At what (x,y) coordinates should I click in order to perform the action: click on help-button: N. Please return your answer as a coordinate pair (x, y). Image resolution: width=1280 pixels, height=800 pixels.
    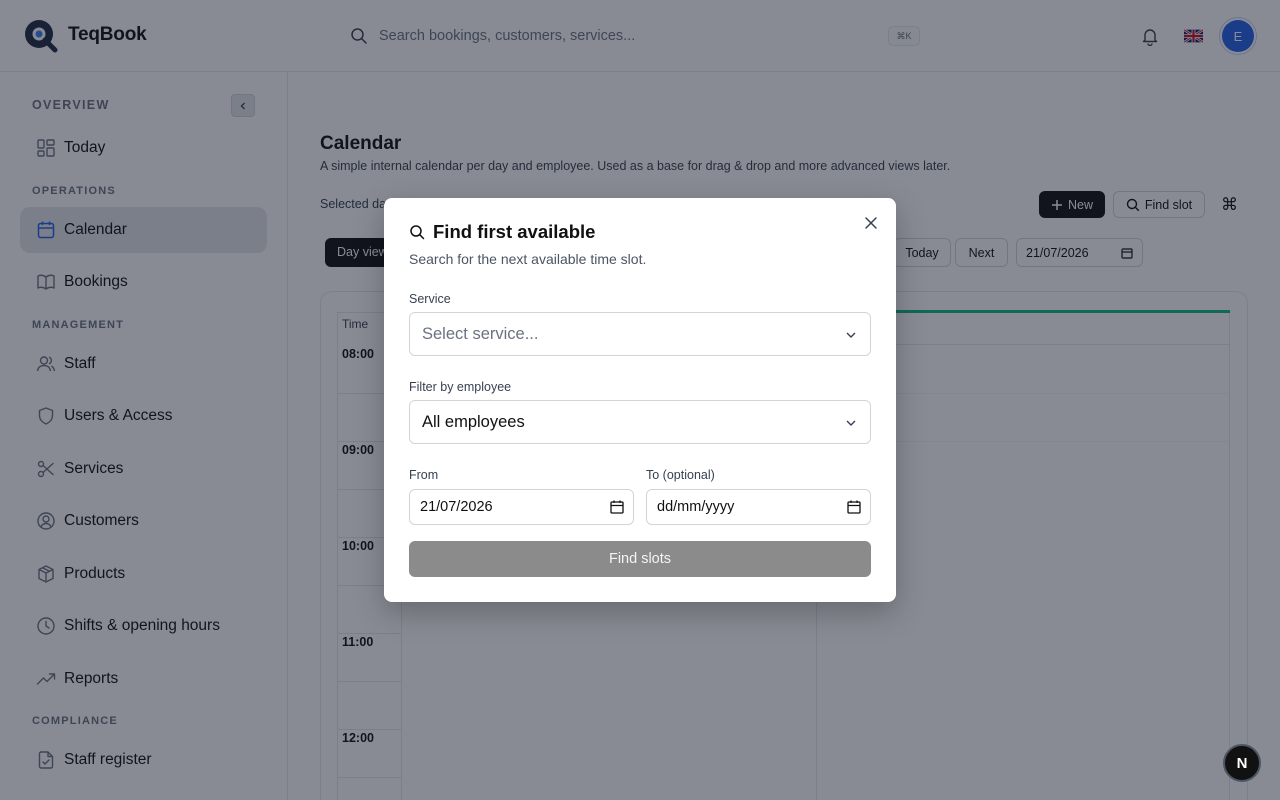
    Looking at the image, I should click on (1242, 763).